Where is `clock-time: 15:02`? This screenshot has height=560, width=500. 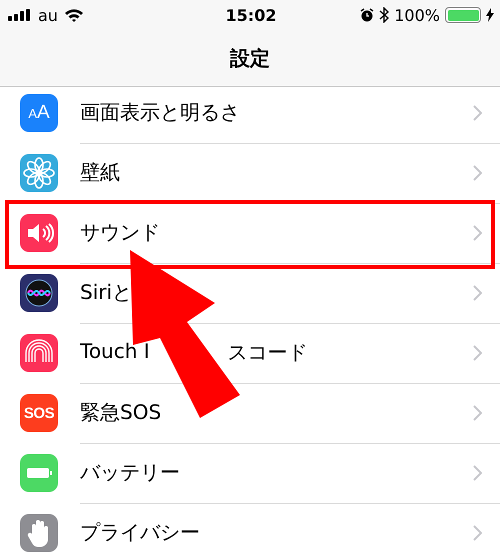
clock-time: 15:02 is located at coordinates (251, 15).